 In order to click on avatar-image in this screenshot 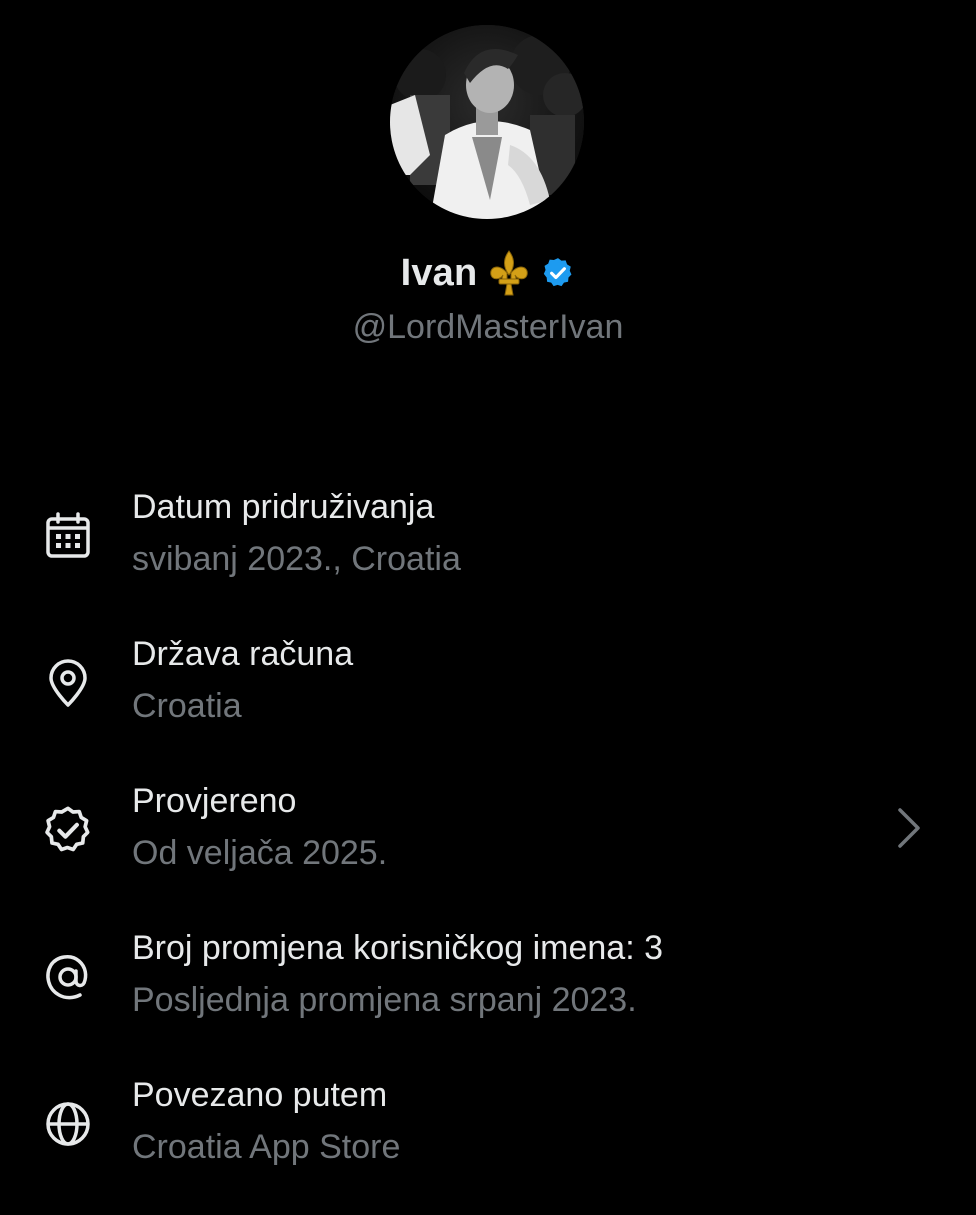, I will do `click(487, 122)`.